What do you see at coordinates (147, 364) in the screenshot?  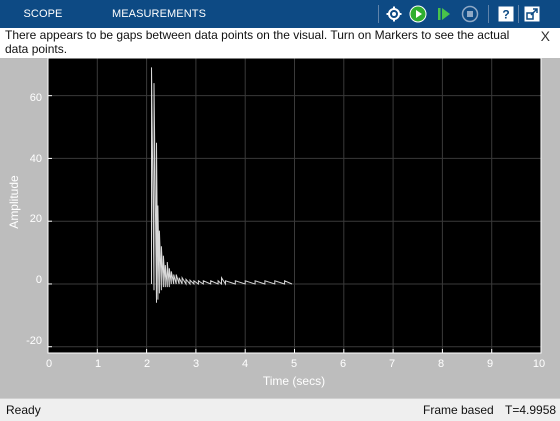 I see `x-tick-label: 2` at bounding box center [147, 364].